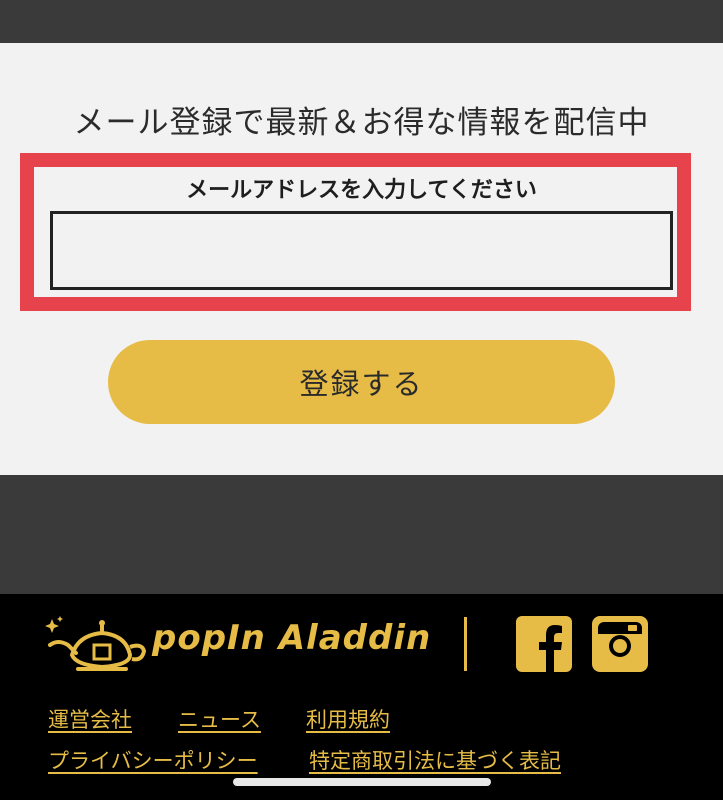  I want to click on signup-heading: メール登録で最新＆お得な情報を配信中, so click(361, 123).